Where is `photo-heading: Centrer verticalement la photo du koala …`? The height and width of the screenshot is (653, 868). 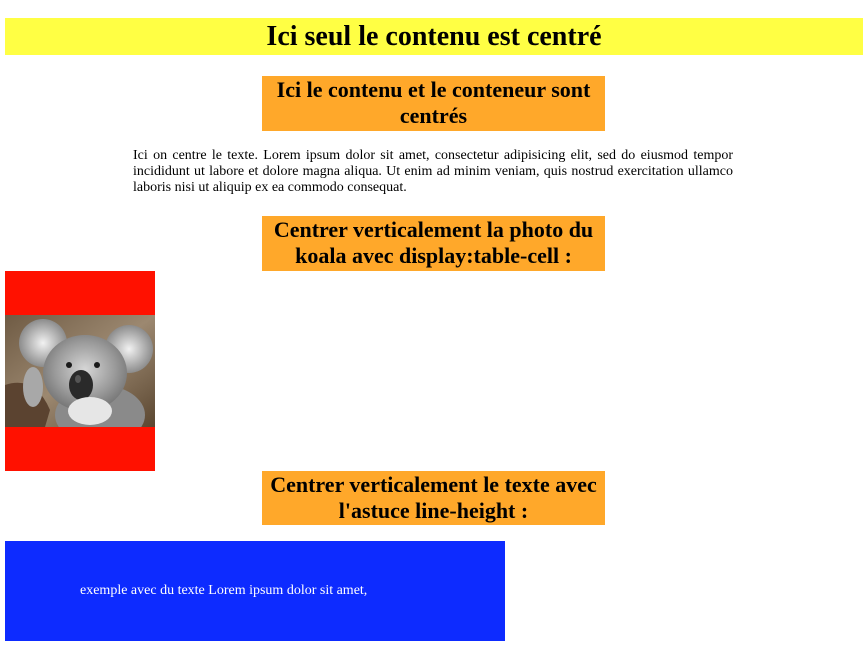 photo-heading: Centrer verticalement la photo du koala … is located at coordinates (433, 243).